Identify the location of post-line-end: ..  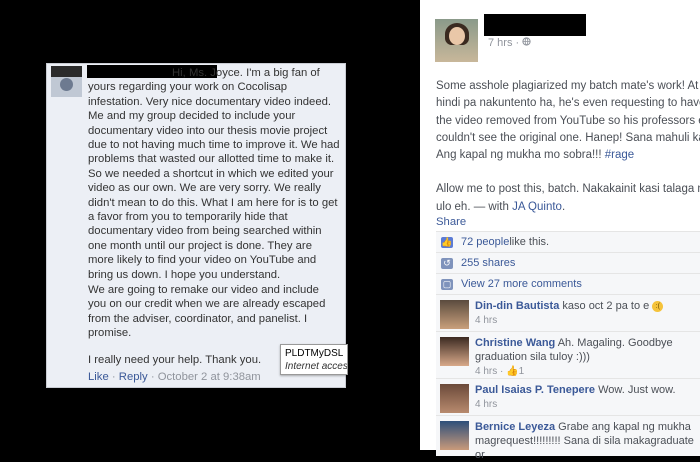
(563, 206).